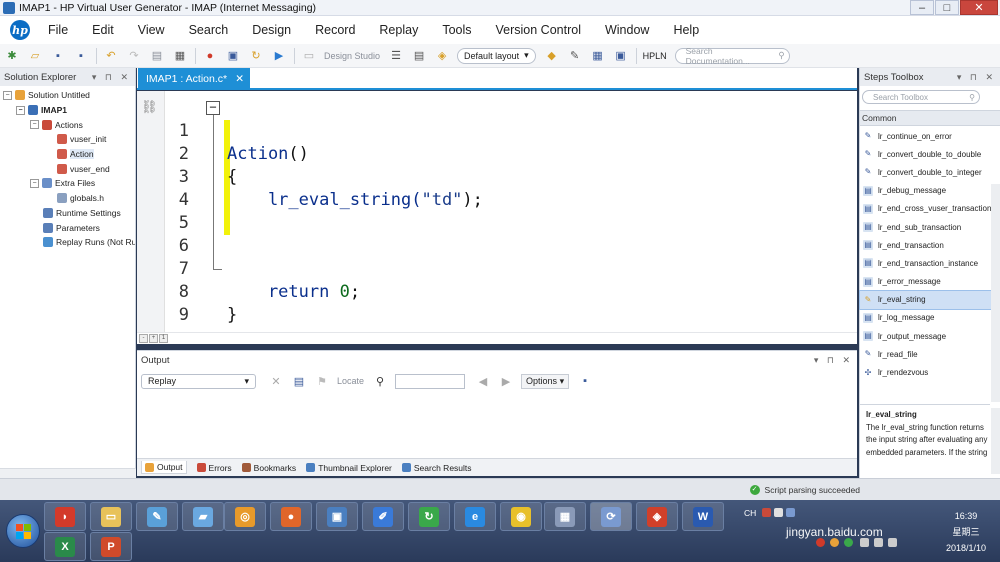  What do you see at coordinates (12, 56) in the screenshot?
I see `new-solution-icon: ✱` at bounding box center [12, 56].